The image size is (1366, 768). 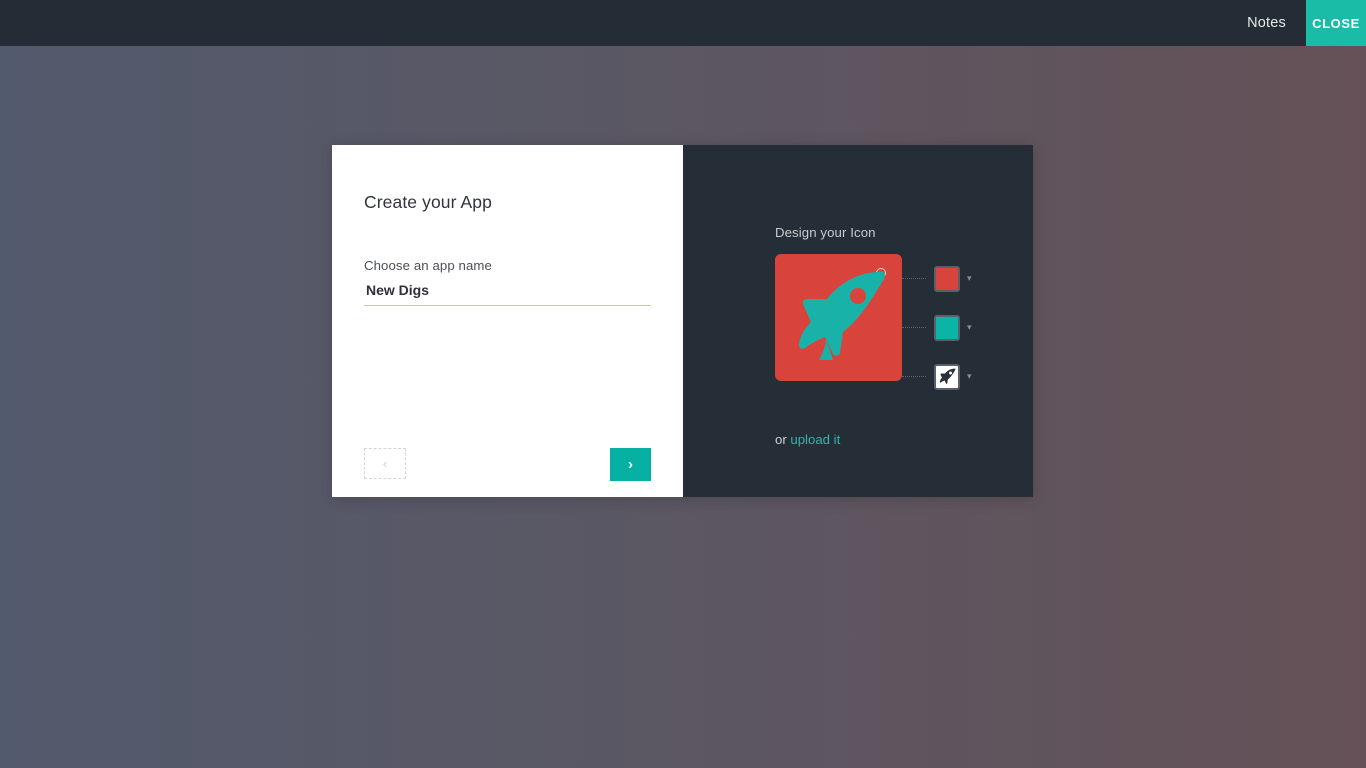 I want to click on modal-right-pane: Design your Icon ▾ ▾ ▾ or upload it, so click(x=858, y=321).